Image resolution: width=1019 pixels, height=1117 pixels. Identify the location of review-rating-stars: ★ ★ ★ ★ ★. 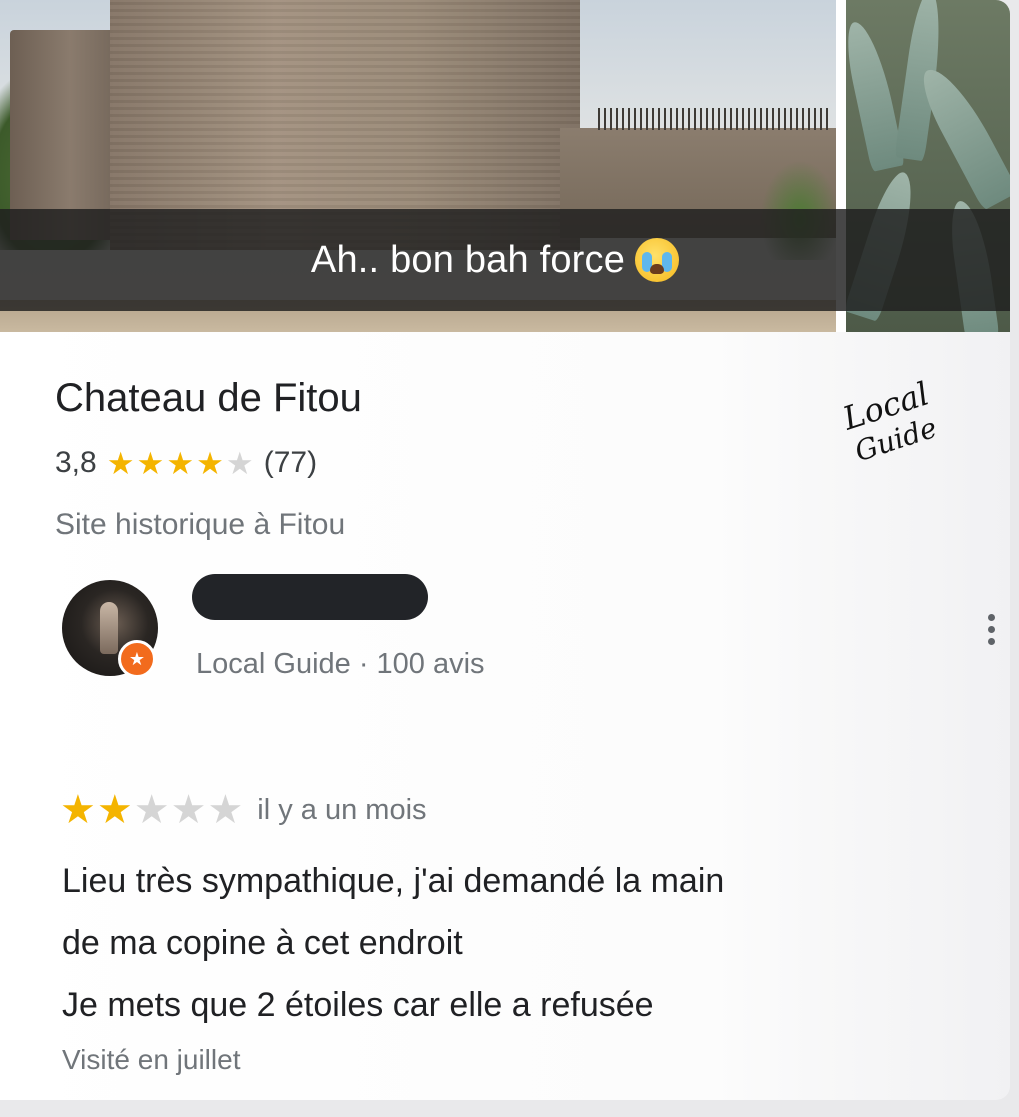
(151, 810).